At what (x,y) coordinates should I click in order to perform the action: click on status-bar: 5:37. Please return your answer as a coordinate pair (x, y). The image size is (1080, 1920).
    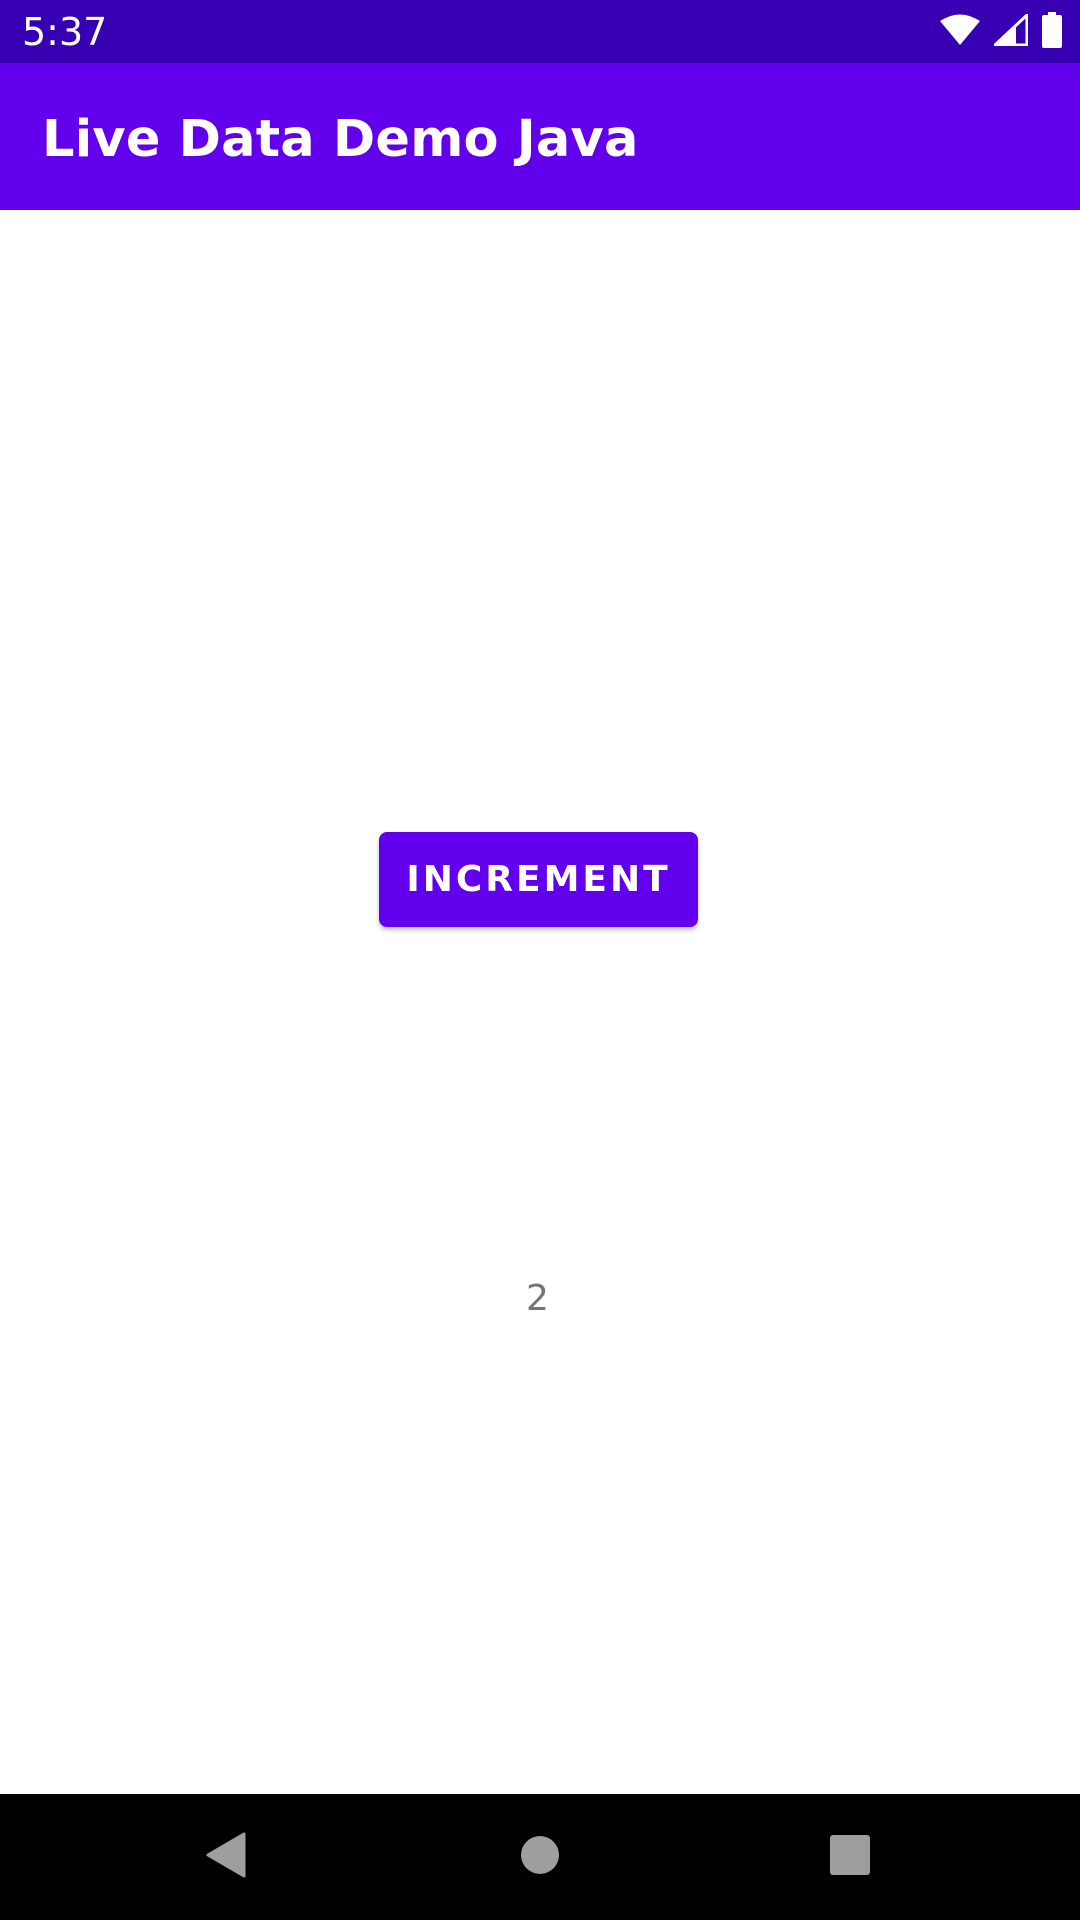
    Looking at the image, I should click on (540, 31).